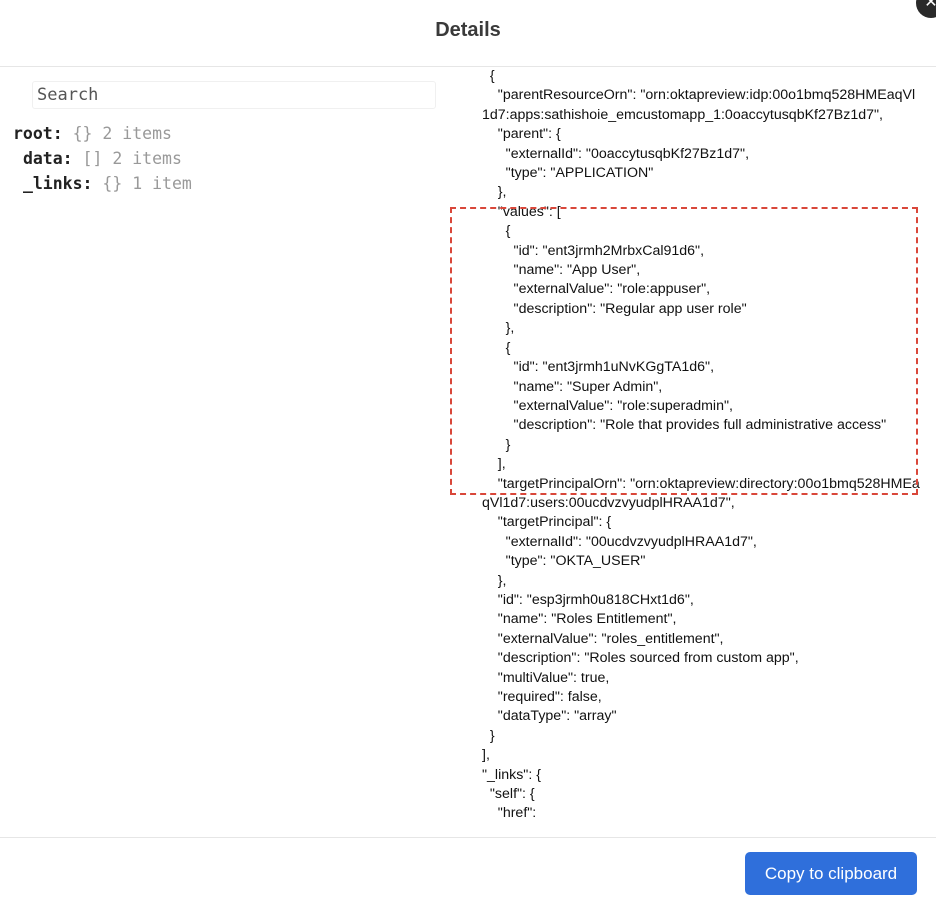 The height and width of the screenshot is (911, 936). What do you see at coordinates (102, 133) in the screenshot?
I see `tree-node-root: root: {} 2 items` at bounding box center [102, 133].